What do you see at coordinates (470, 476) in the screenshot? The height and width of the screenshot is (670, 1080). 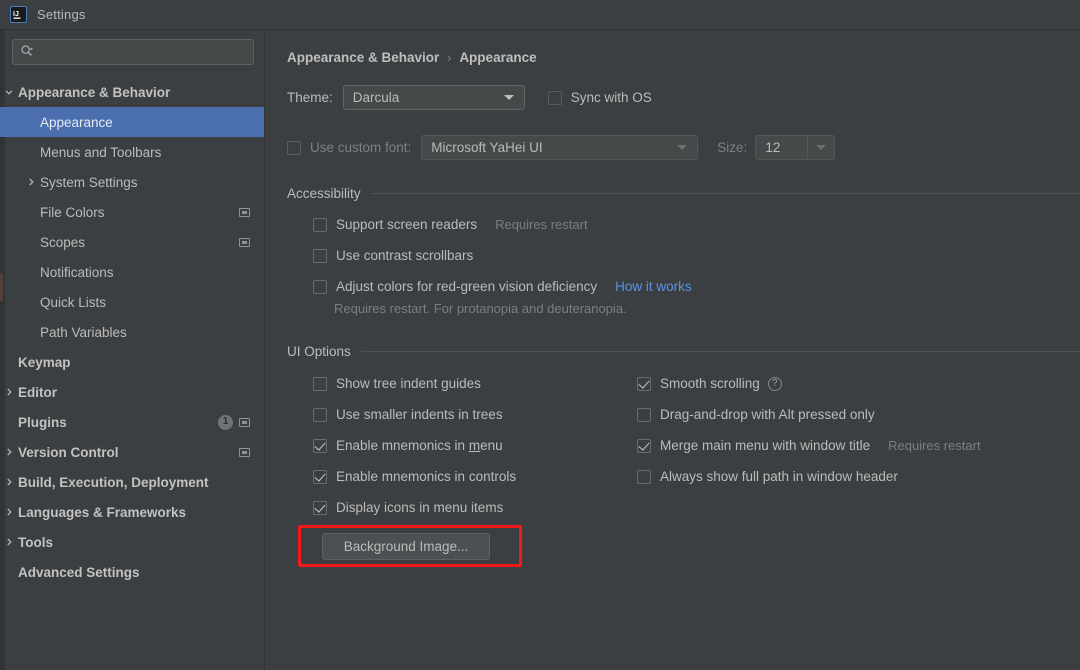 I see `ui-option-row: Enable mnemonics in controls` at bounding box center [470, 476].